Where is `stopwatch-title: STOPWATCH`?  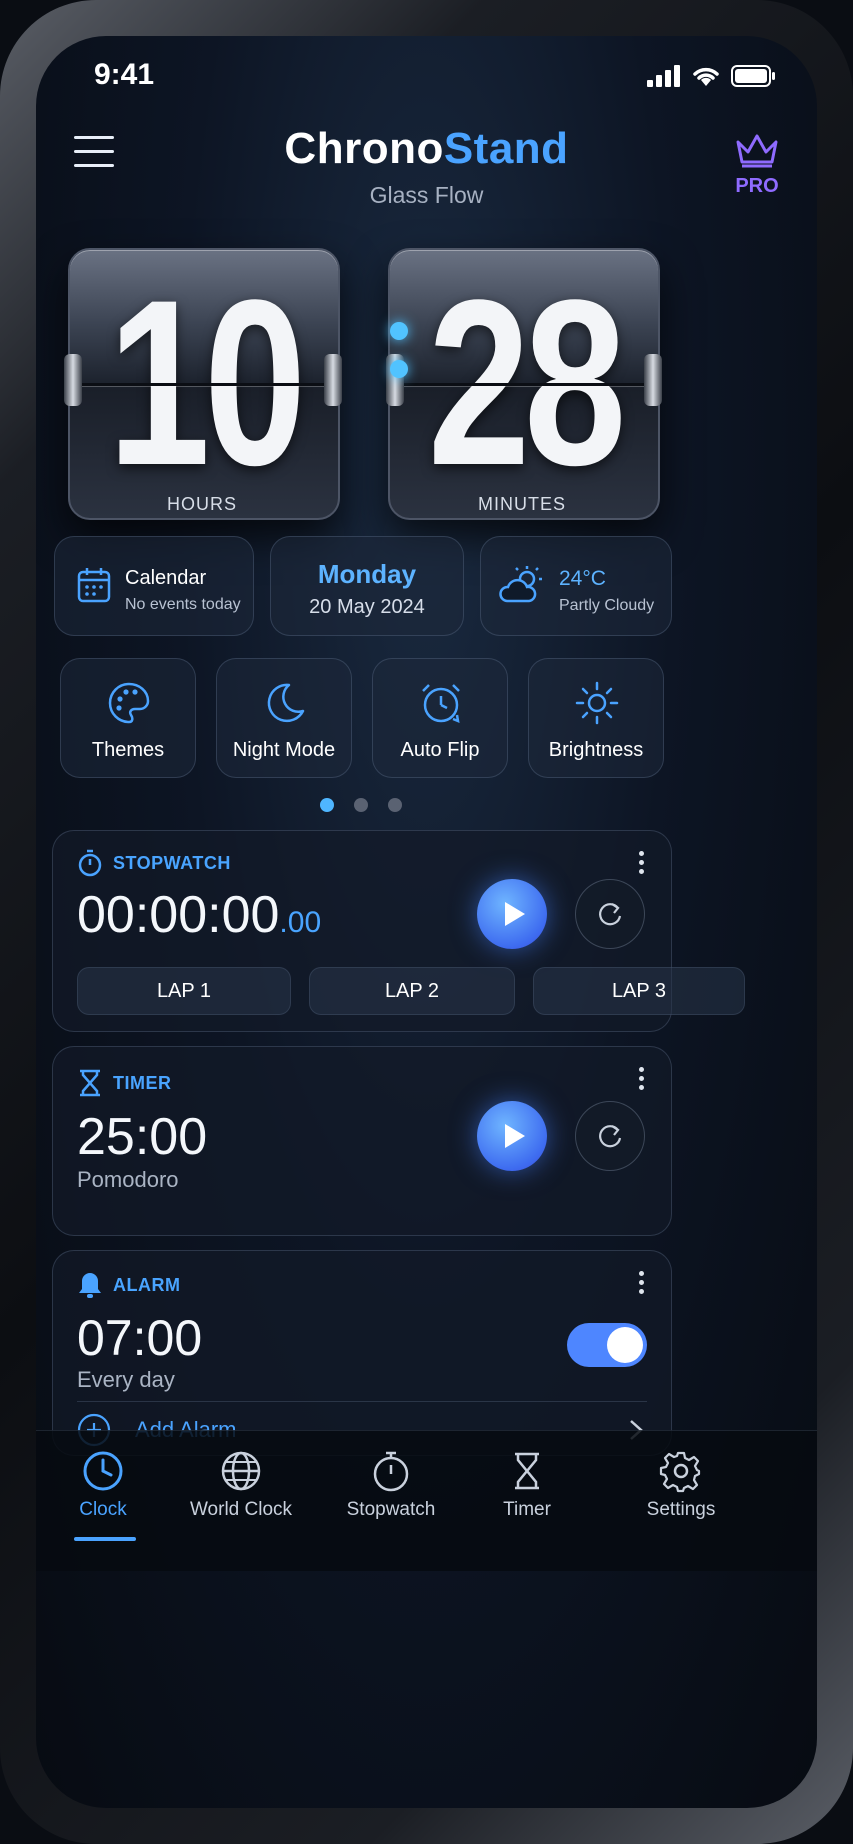 stopwatch-title: STOPWATCH is located at coordinates (172, 863).